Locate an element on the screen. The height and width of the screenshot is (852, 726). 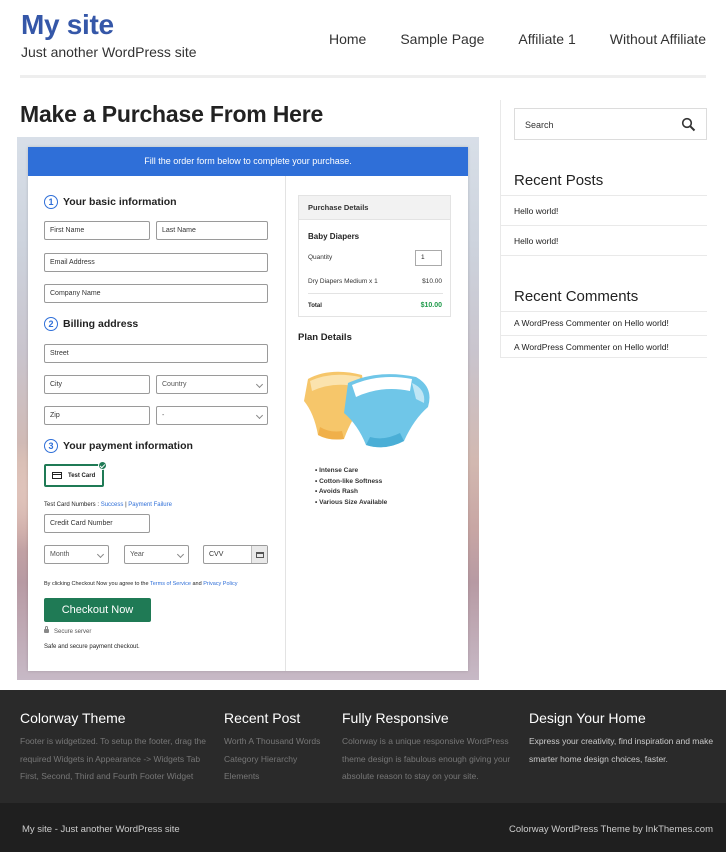
list-item: Cotton-like Softness is located at coordinates (351, 482).